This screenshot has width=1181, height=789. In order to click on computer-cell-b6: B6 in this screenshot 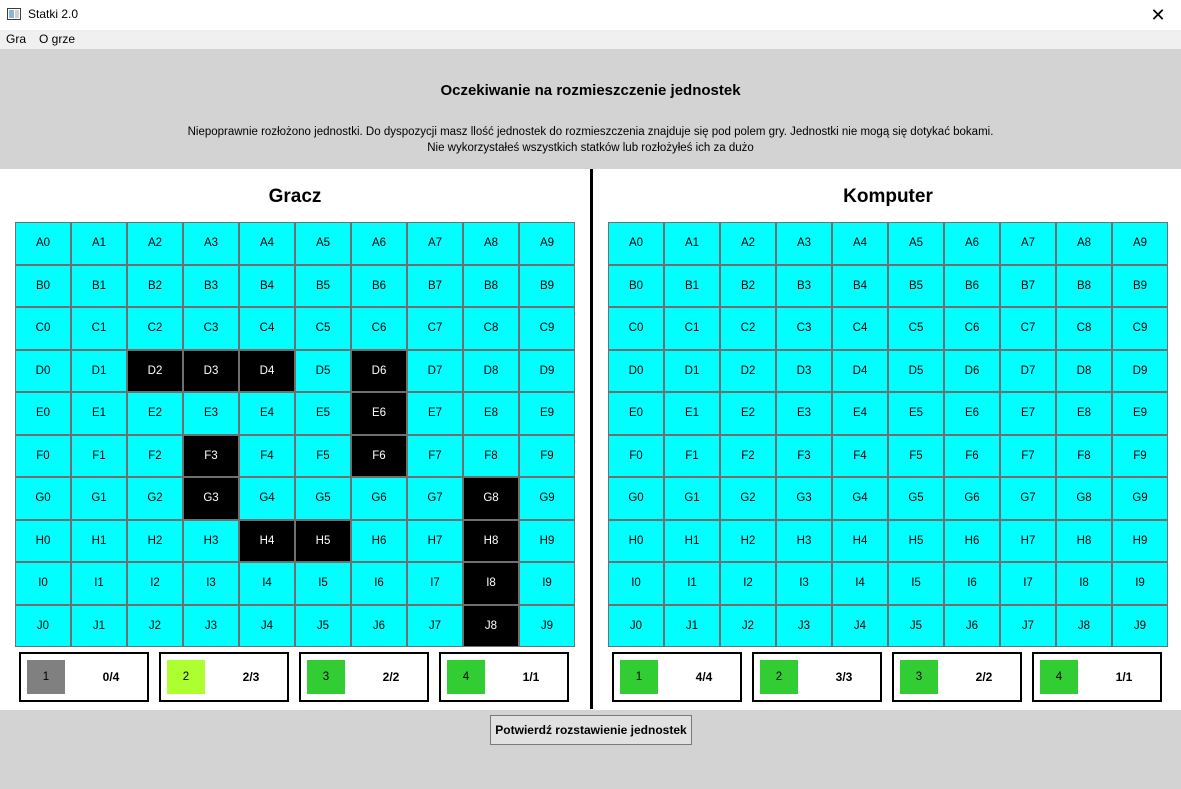, I will do `click(972, 285)`.